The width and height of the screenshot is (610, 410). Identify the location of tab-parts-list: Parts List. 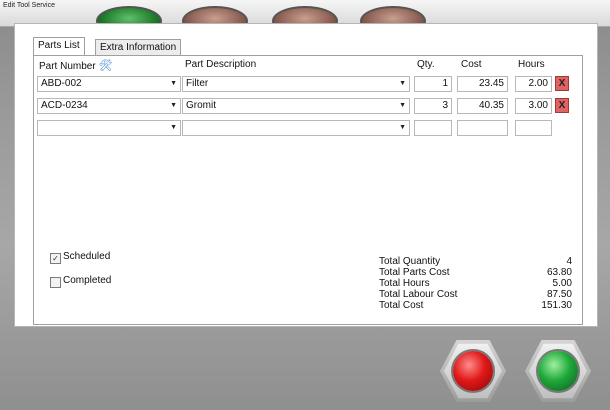
(59, 46).